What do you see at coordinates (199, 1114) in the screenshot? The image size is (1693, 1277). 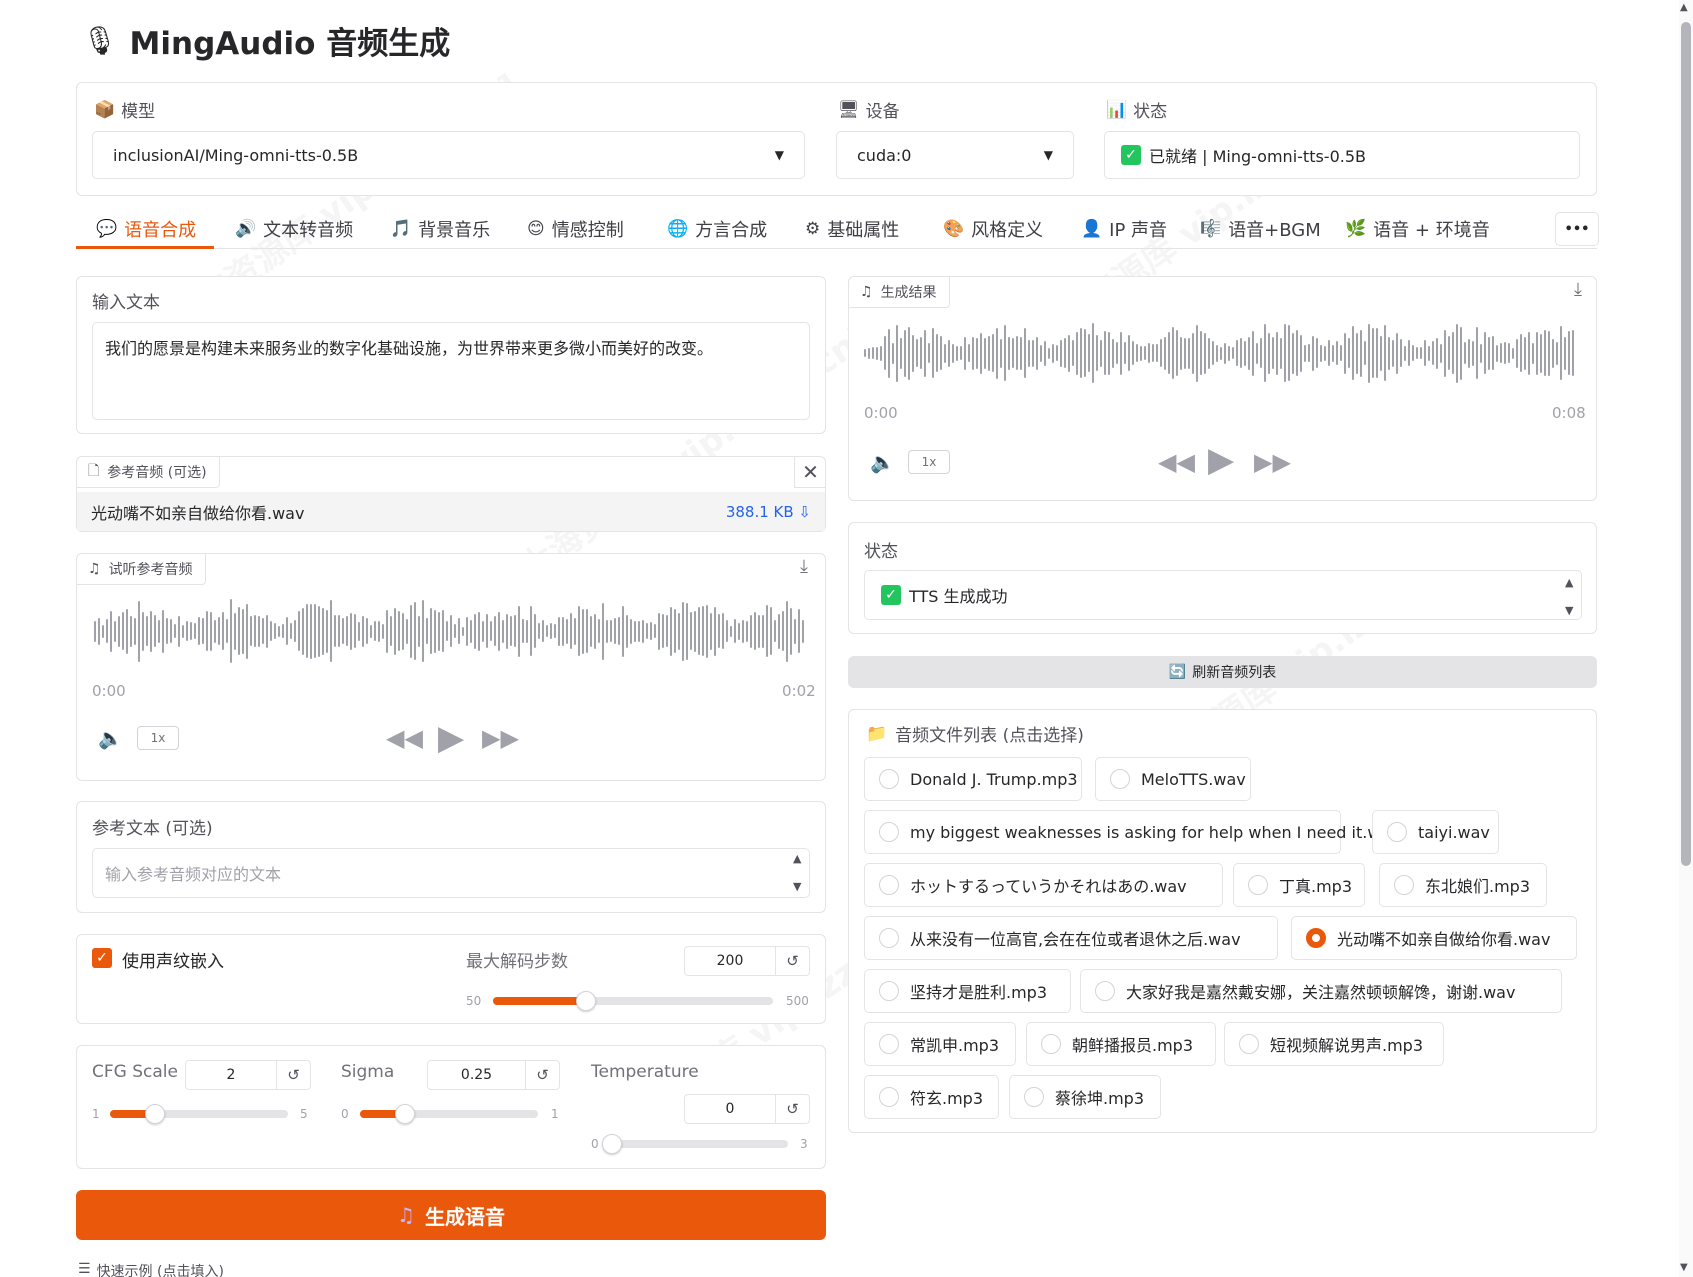 I see `cfg-slider` at bounding box center [199, 1114].